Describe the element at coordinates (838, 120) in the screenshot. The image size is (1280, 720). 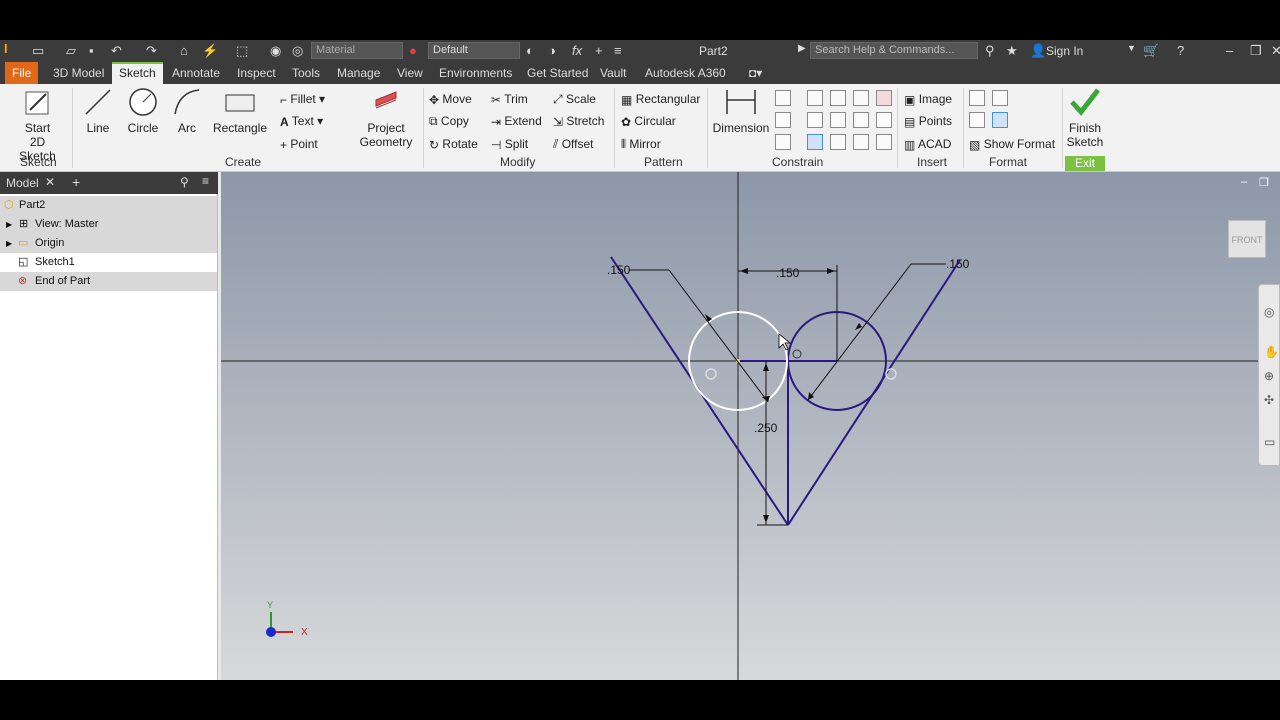
I see `perpendicular-icon` at that location.